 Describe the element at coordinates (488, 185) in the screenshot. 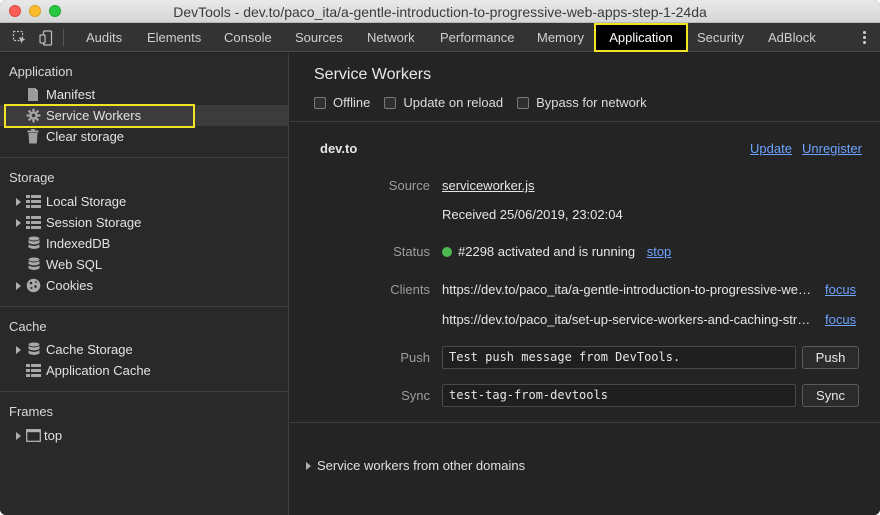

I see `source-file-link: serviceworker.js` at that location.